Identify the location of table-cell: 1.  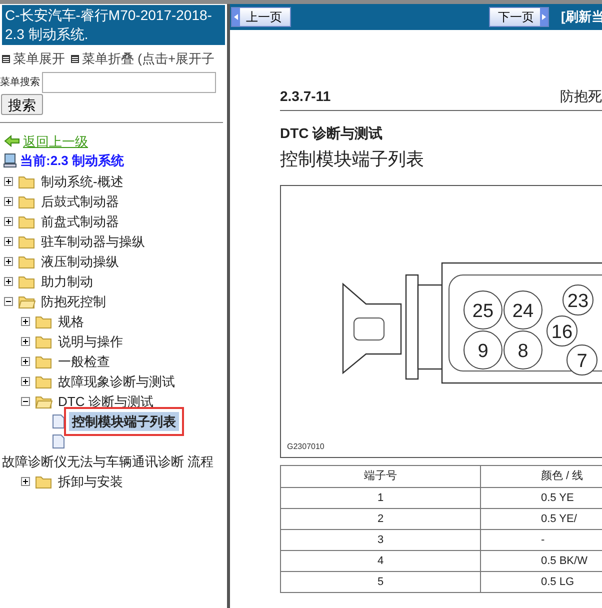
(380, 498).